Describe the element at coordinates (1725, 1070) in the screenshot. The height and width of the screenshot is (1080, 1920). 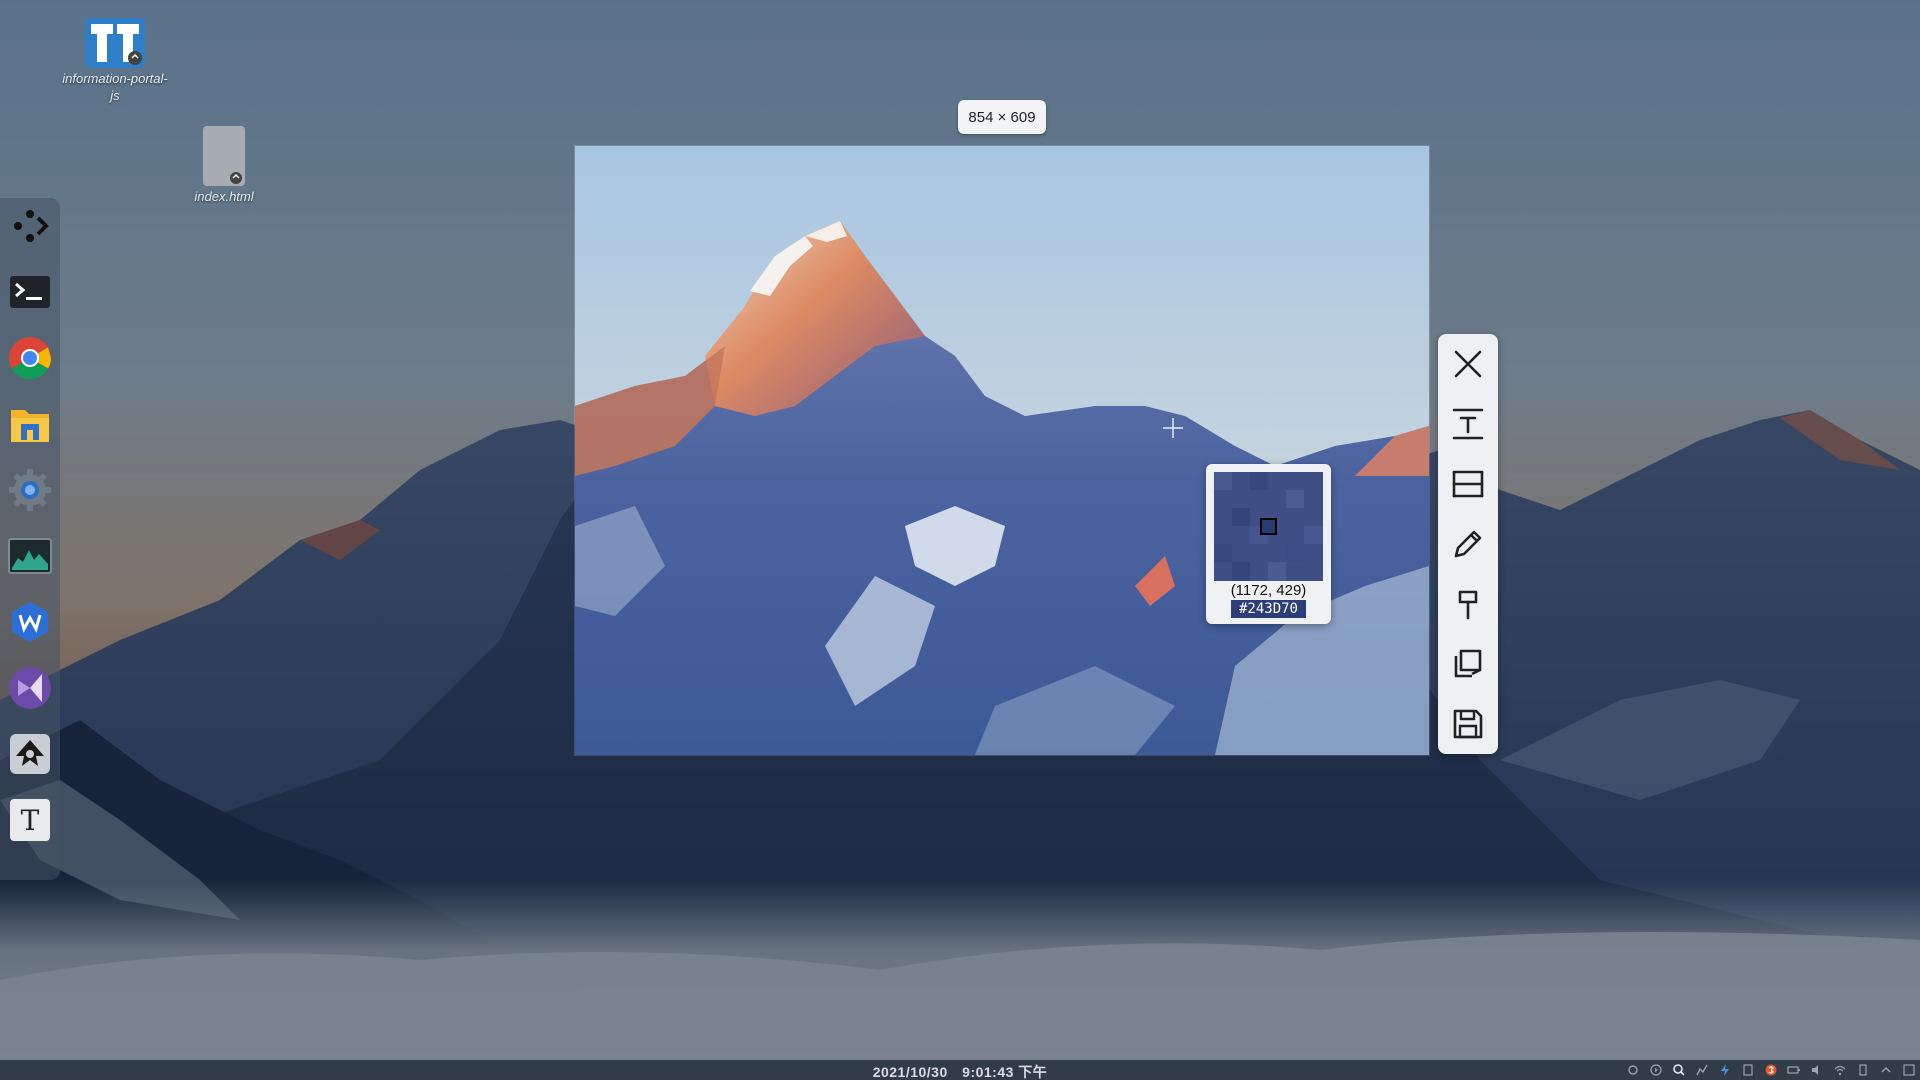
I see `bolt-icon` at that location.